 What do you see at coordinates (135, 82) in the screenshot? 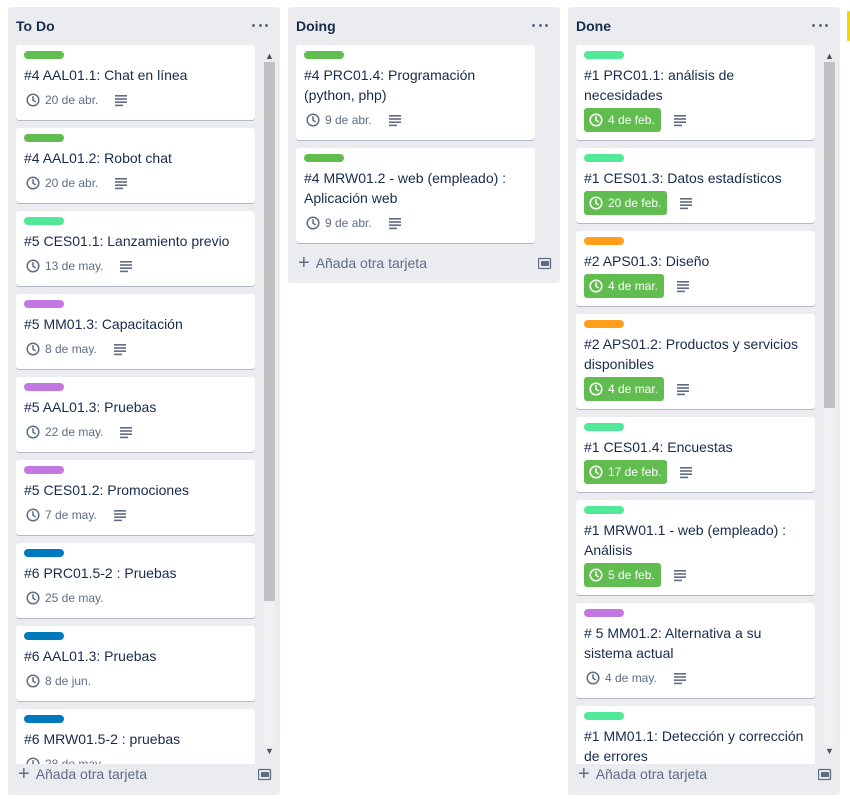
I see `card: #4 AAL01.1: Chat en línea 20 de abr.` at bounding box center [135, 82].